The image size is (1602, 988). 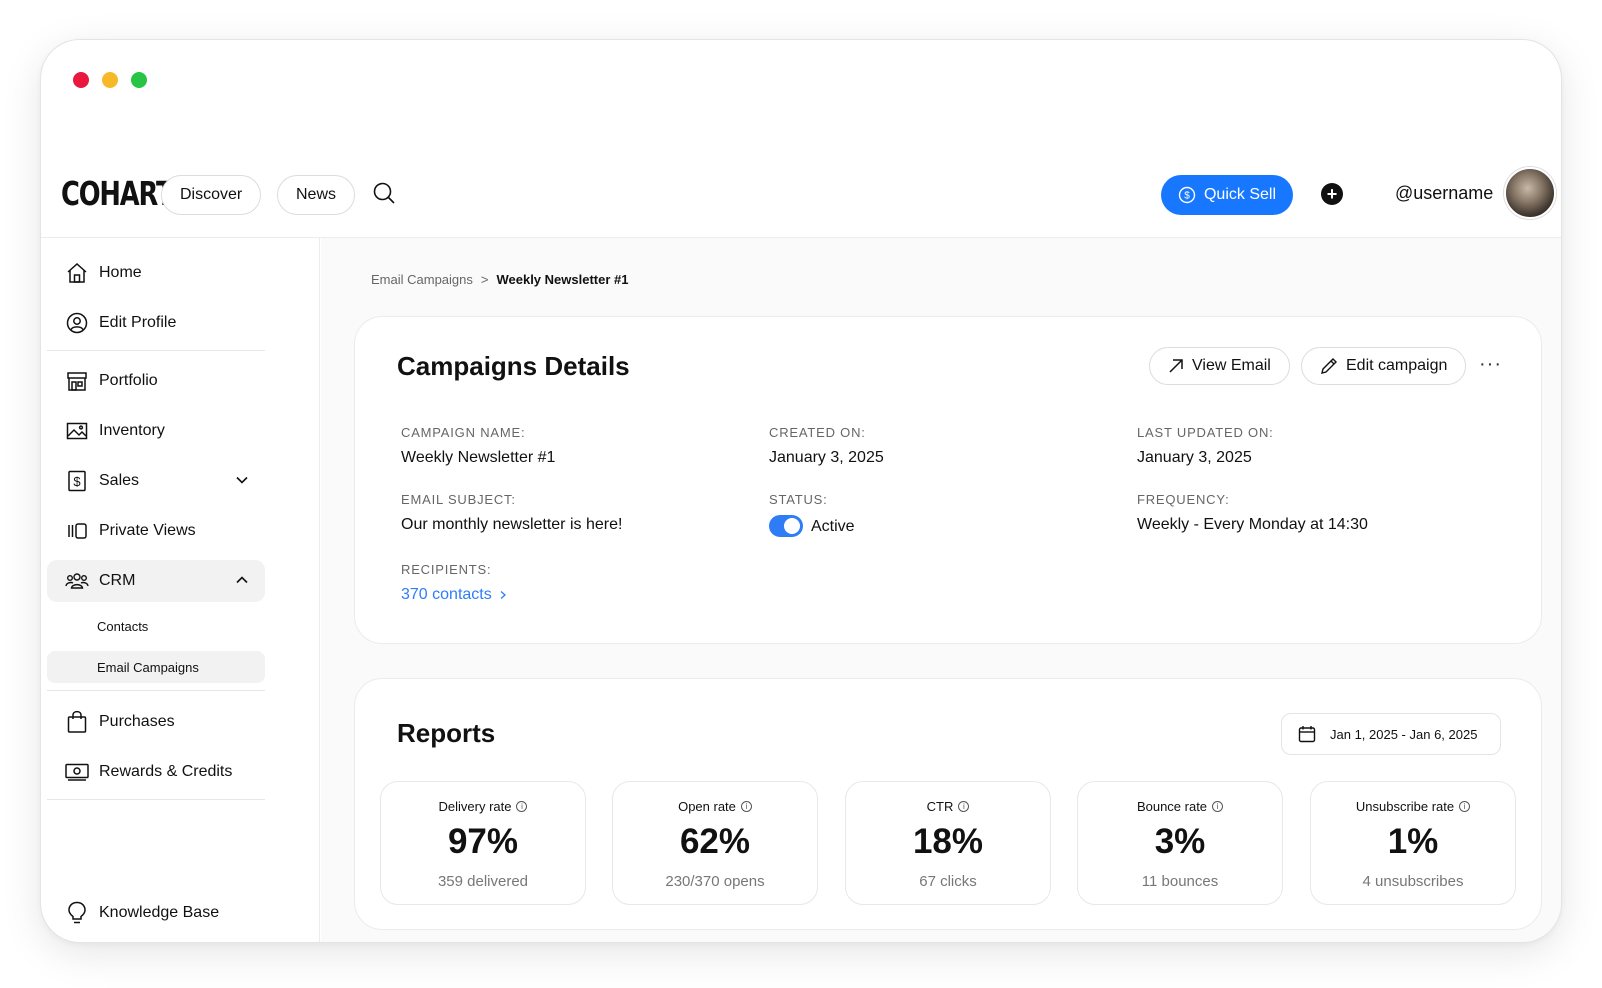 What do you see at coordinates (817, 432) in the screenshot?
I see `created-on-label: CREATED ON:` at bounding box center [817, 432].